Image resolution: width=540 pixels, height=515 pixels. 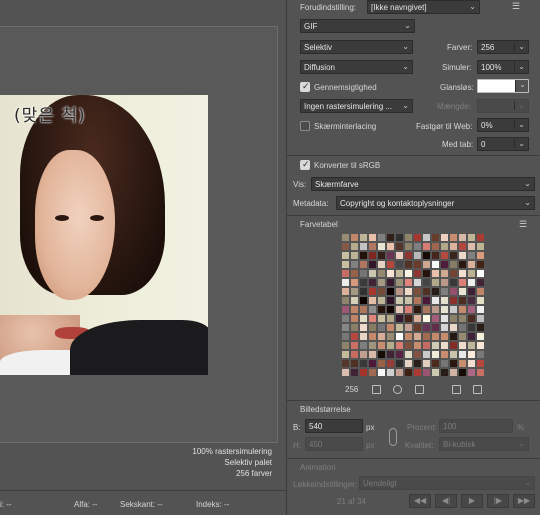 I want to click on new-color-icon, so click(x=456, y=389).